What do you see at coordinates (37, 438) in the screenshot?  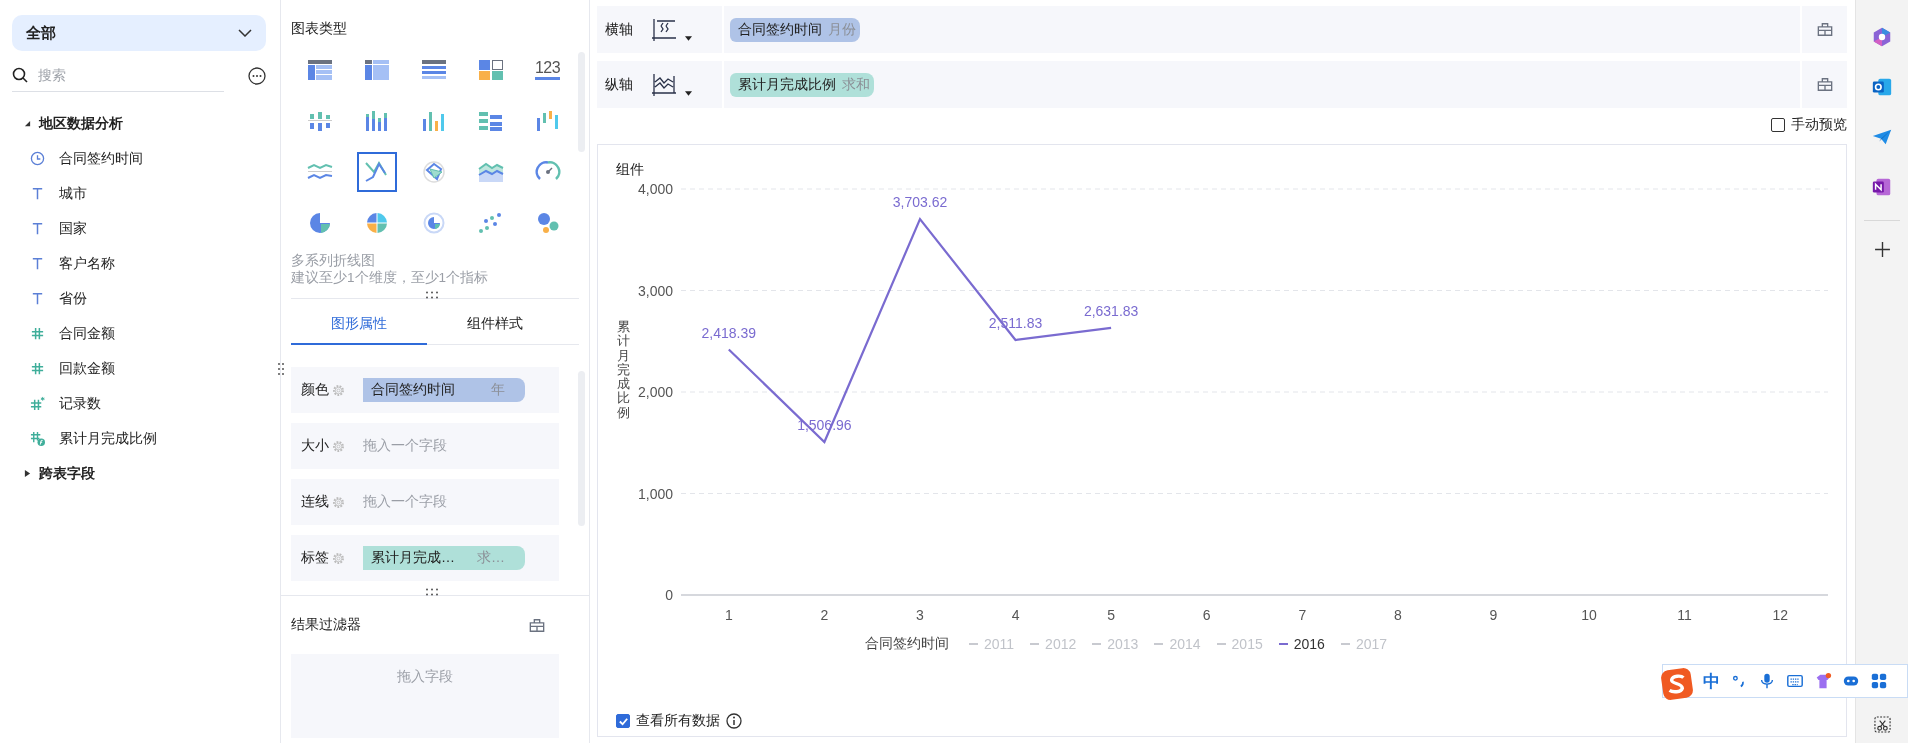 I see `calculated-field-icon` at bounding box center [37, 438].